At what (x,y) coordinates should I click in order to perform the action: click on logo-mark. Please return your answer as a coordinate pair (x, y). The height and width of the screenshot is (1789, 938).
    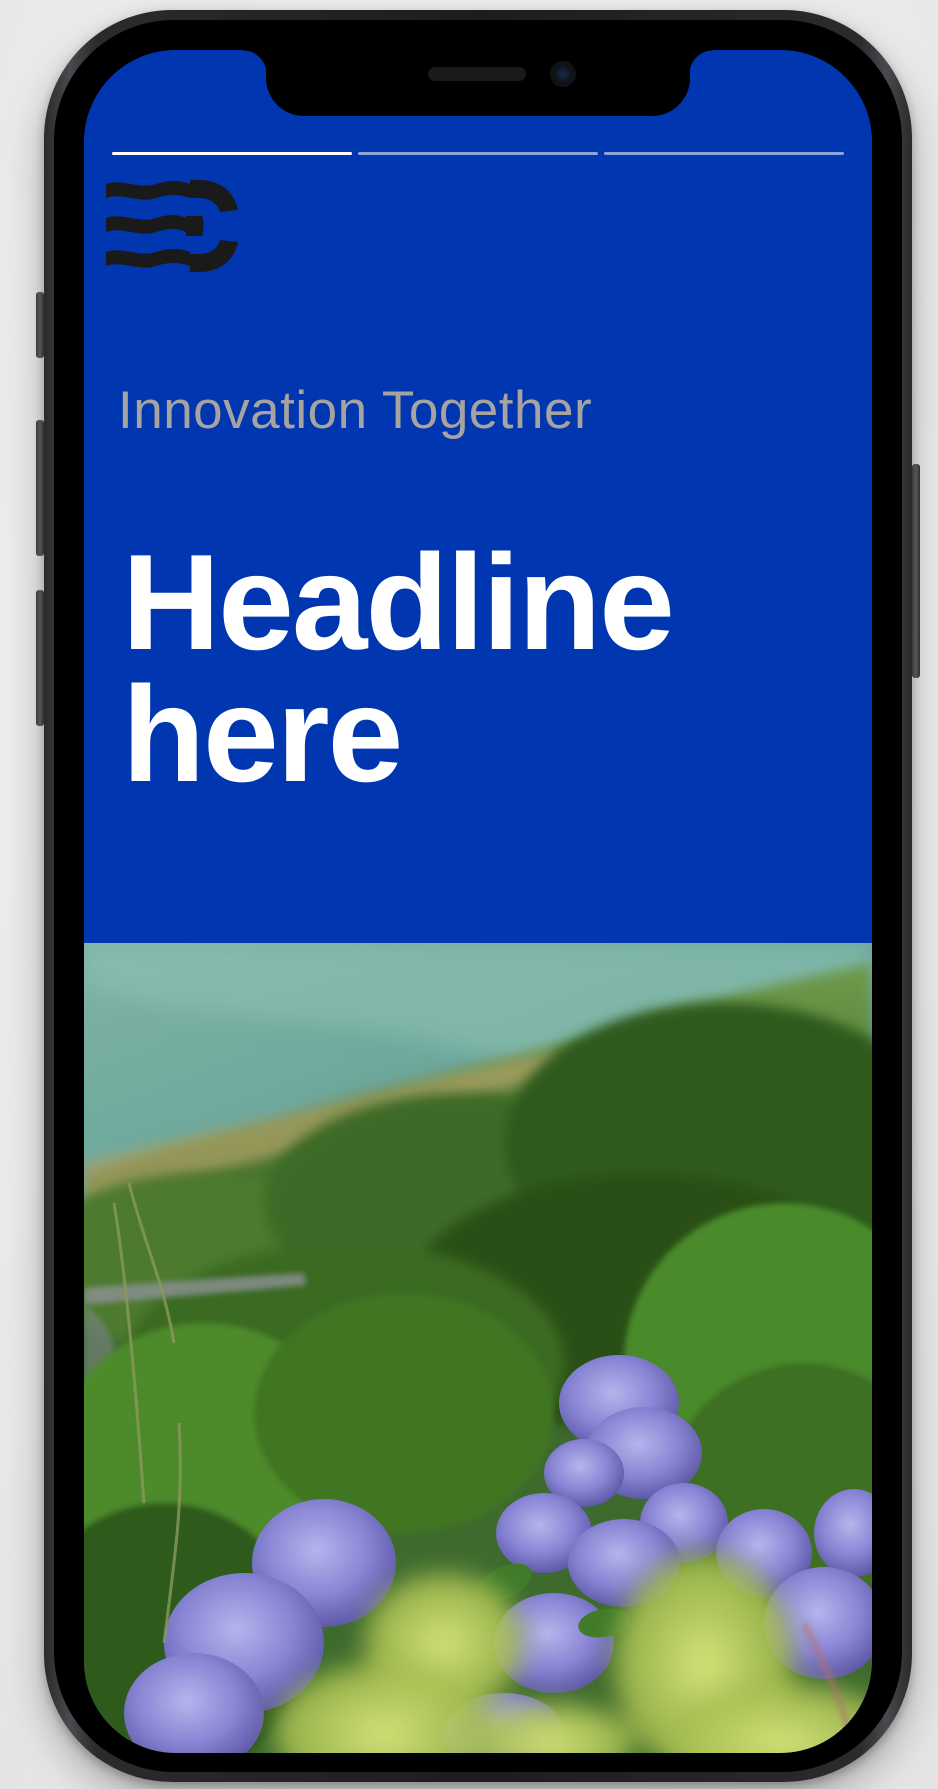
    Looking at the image, I should click on (172, 226).